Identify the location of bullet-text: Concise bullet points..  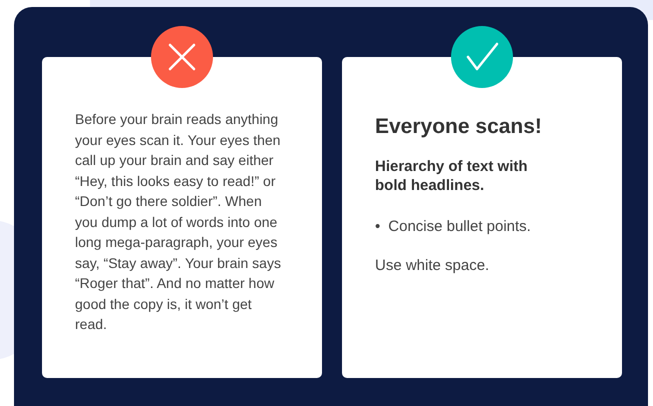
(459, 226).